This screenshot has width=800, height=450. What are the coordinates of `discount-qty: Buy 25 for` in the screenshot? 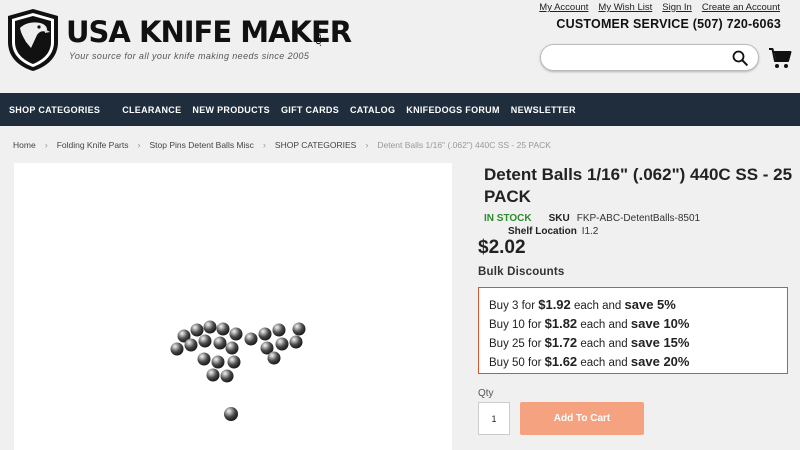 It's located at (515, 344).